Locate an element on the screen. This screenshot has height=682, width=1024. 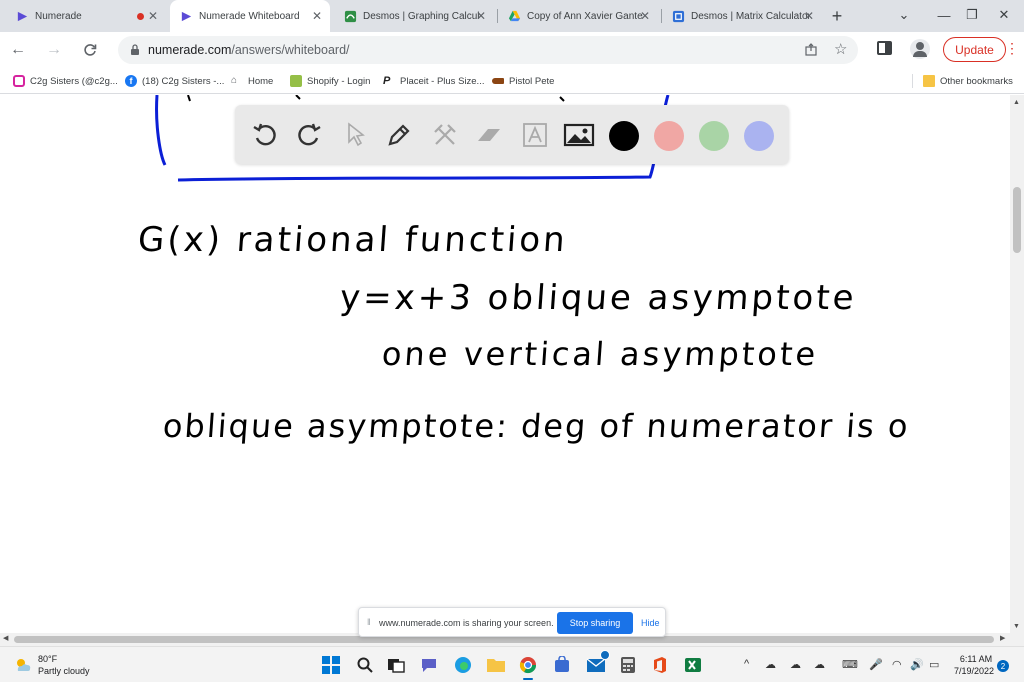
color-swatch-black is located at coordinates (624, 136).